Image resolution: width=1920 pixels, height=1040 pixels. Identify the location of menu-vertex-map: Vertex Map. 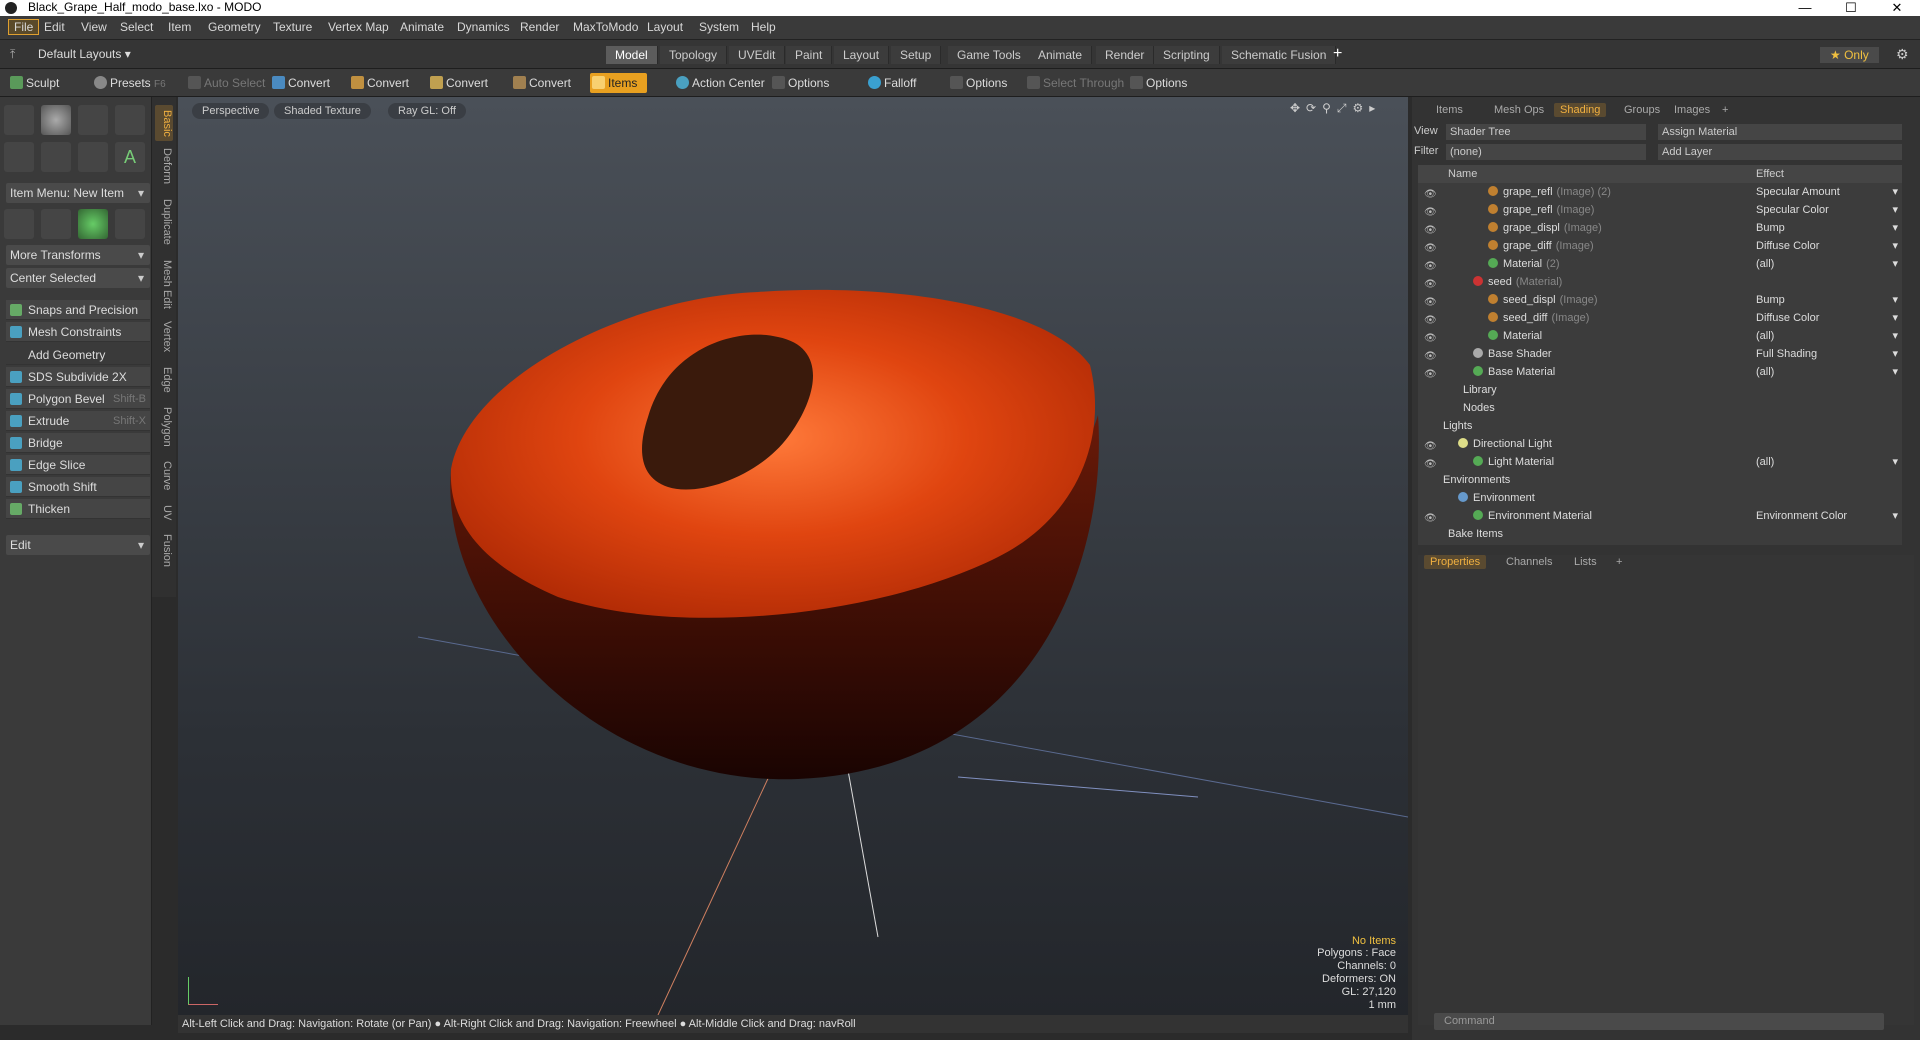
(358, 27).